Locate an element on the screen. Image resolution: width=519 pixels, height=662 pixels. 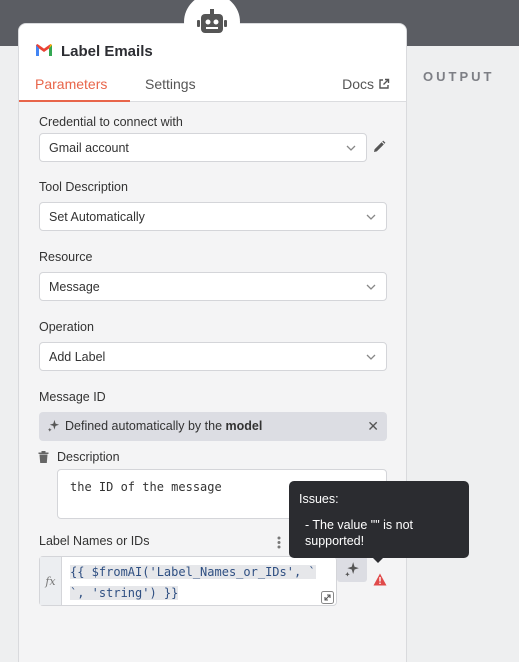
tab-settings: Settings is located at coordinates (170, 84).